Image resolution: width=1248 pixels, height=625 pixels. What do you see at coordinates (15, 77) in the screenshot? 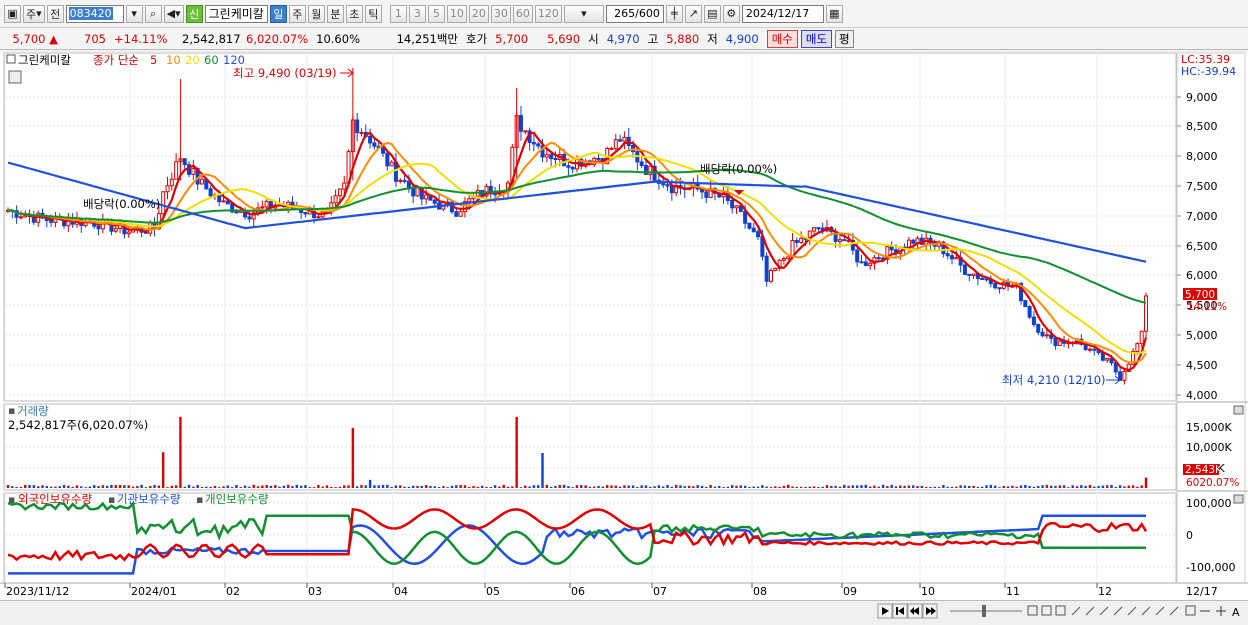
I see `table-icon` at bounding box center [15, 77].